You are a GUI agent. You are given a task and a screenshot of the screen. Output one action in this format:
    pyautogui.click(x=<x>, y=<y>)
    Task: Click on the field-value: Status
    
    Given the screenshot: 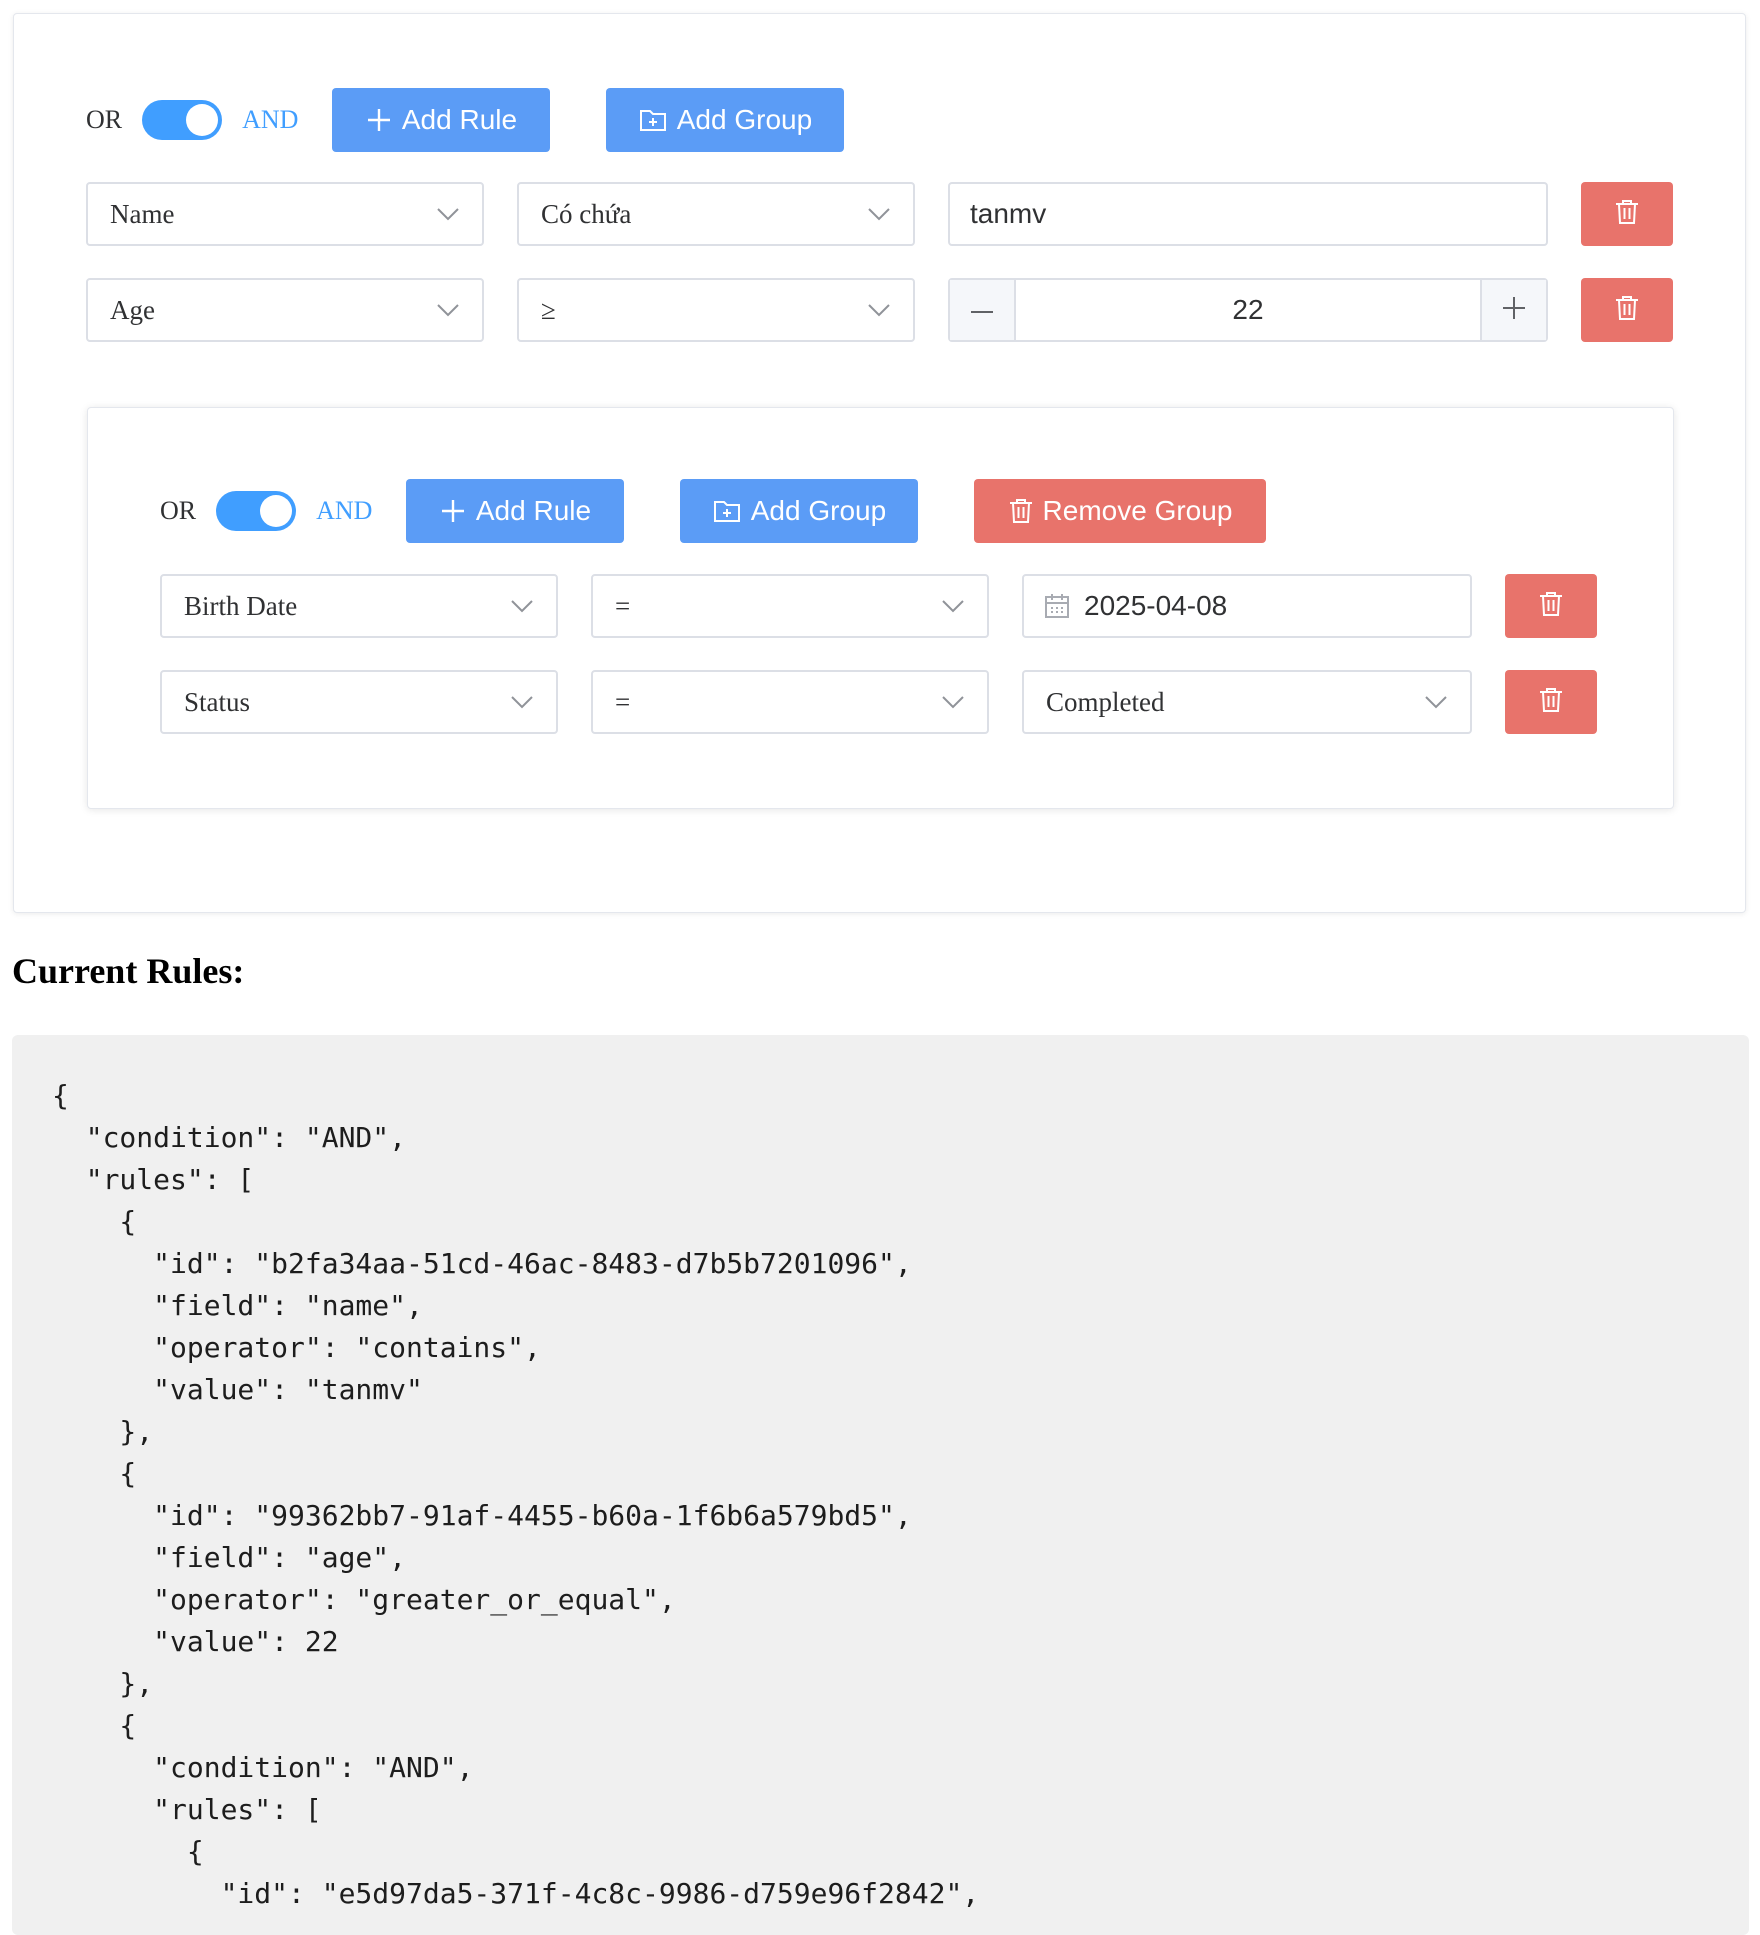 What is the action you would take?
    pyautogui.click(x=217, y=701)
    